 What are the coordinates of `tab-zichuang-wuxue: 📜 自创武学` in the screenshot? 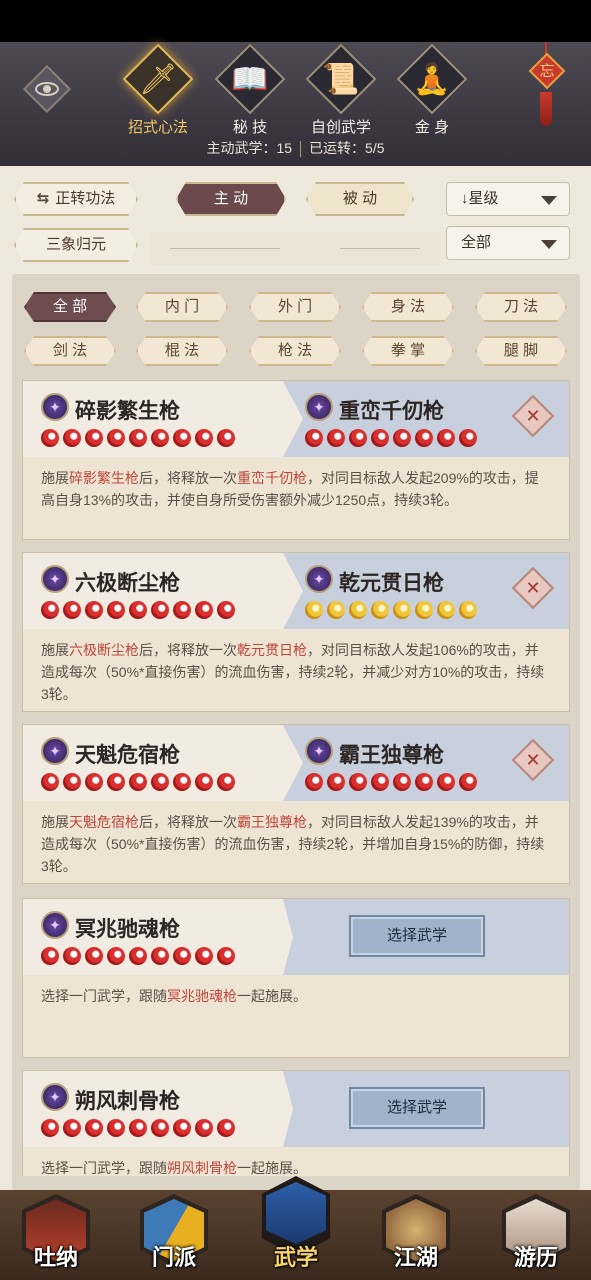 It's located at (341, 91).